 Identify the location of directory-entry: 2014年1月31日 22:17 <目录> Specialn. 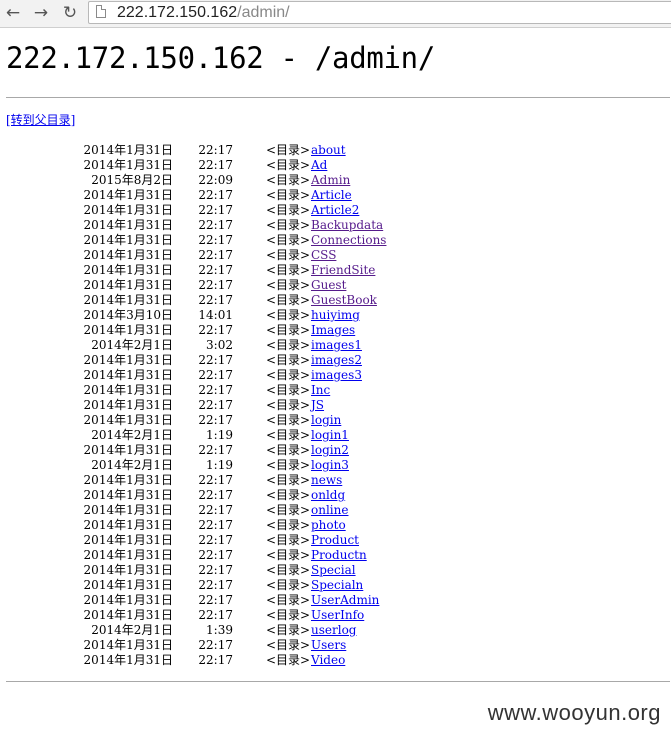
(335, 585).